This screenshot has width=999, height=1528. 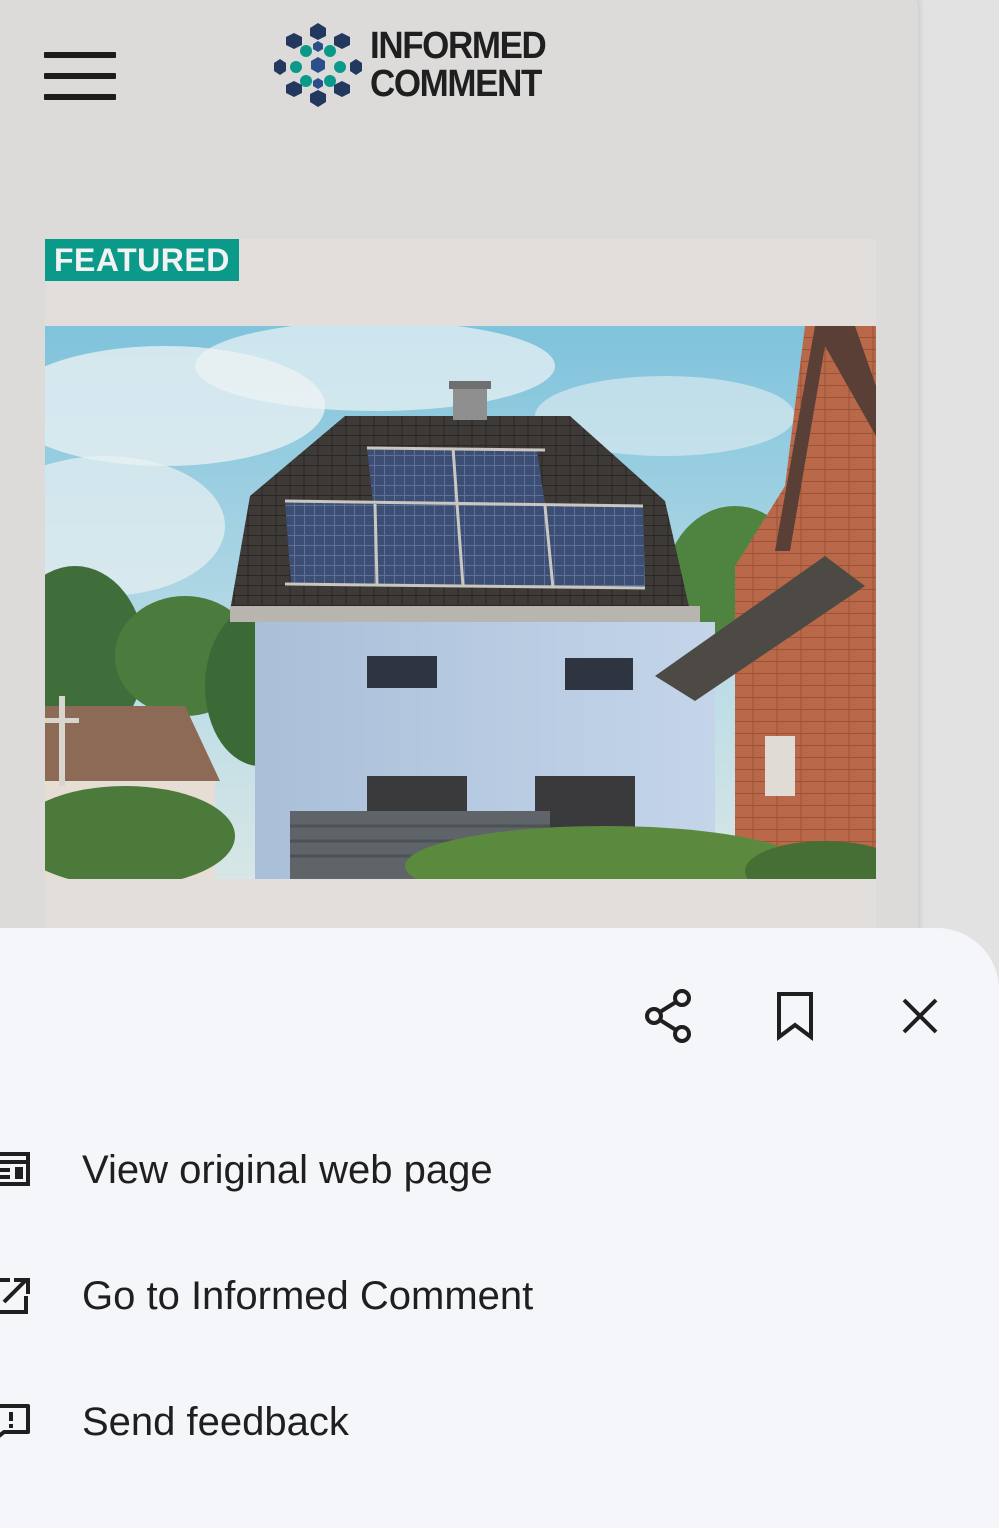 What do you see at coordinates (456, 84) in the screenshot?
I see `logo-line-2: COMMENT` at bounding box center [456, 84].